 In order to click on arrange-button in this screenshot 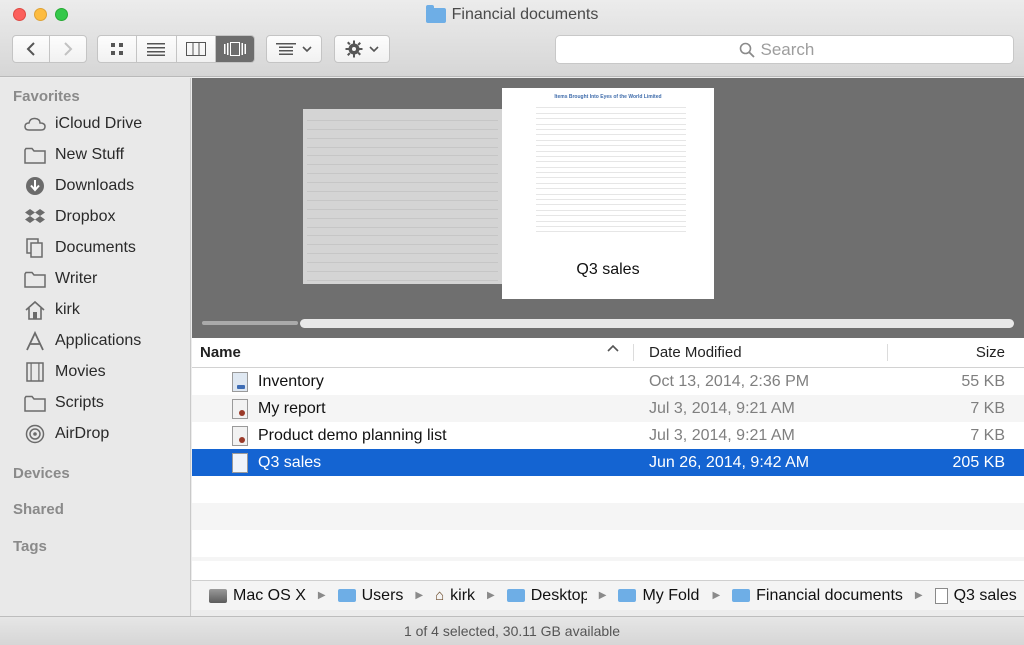, I will do `click(294, 49)`.